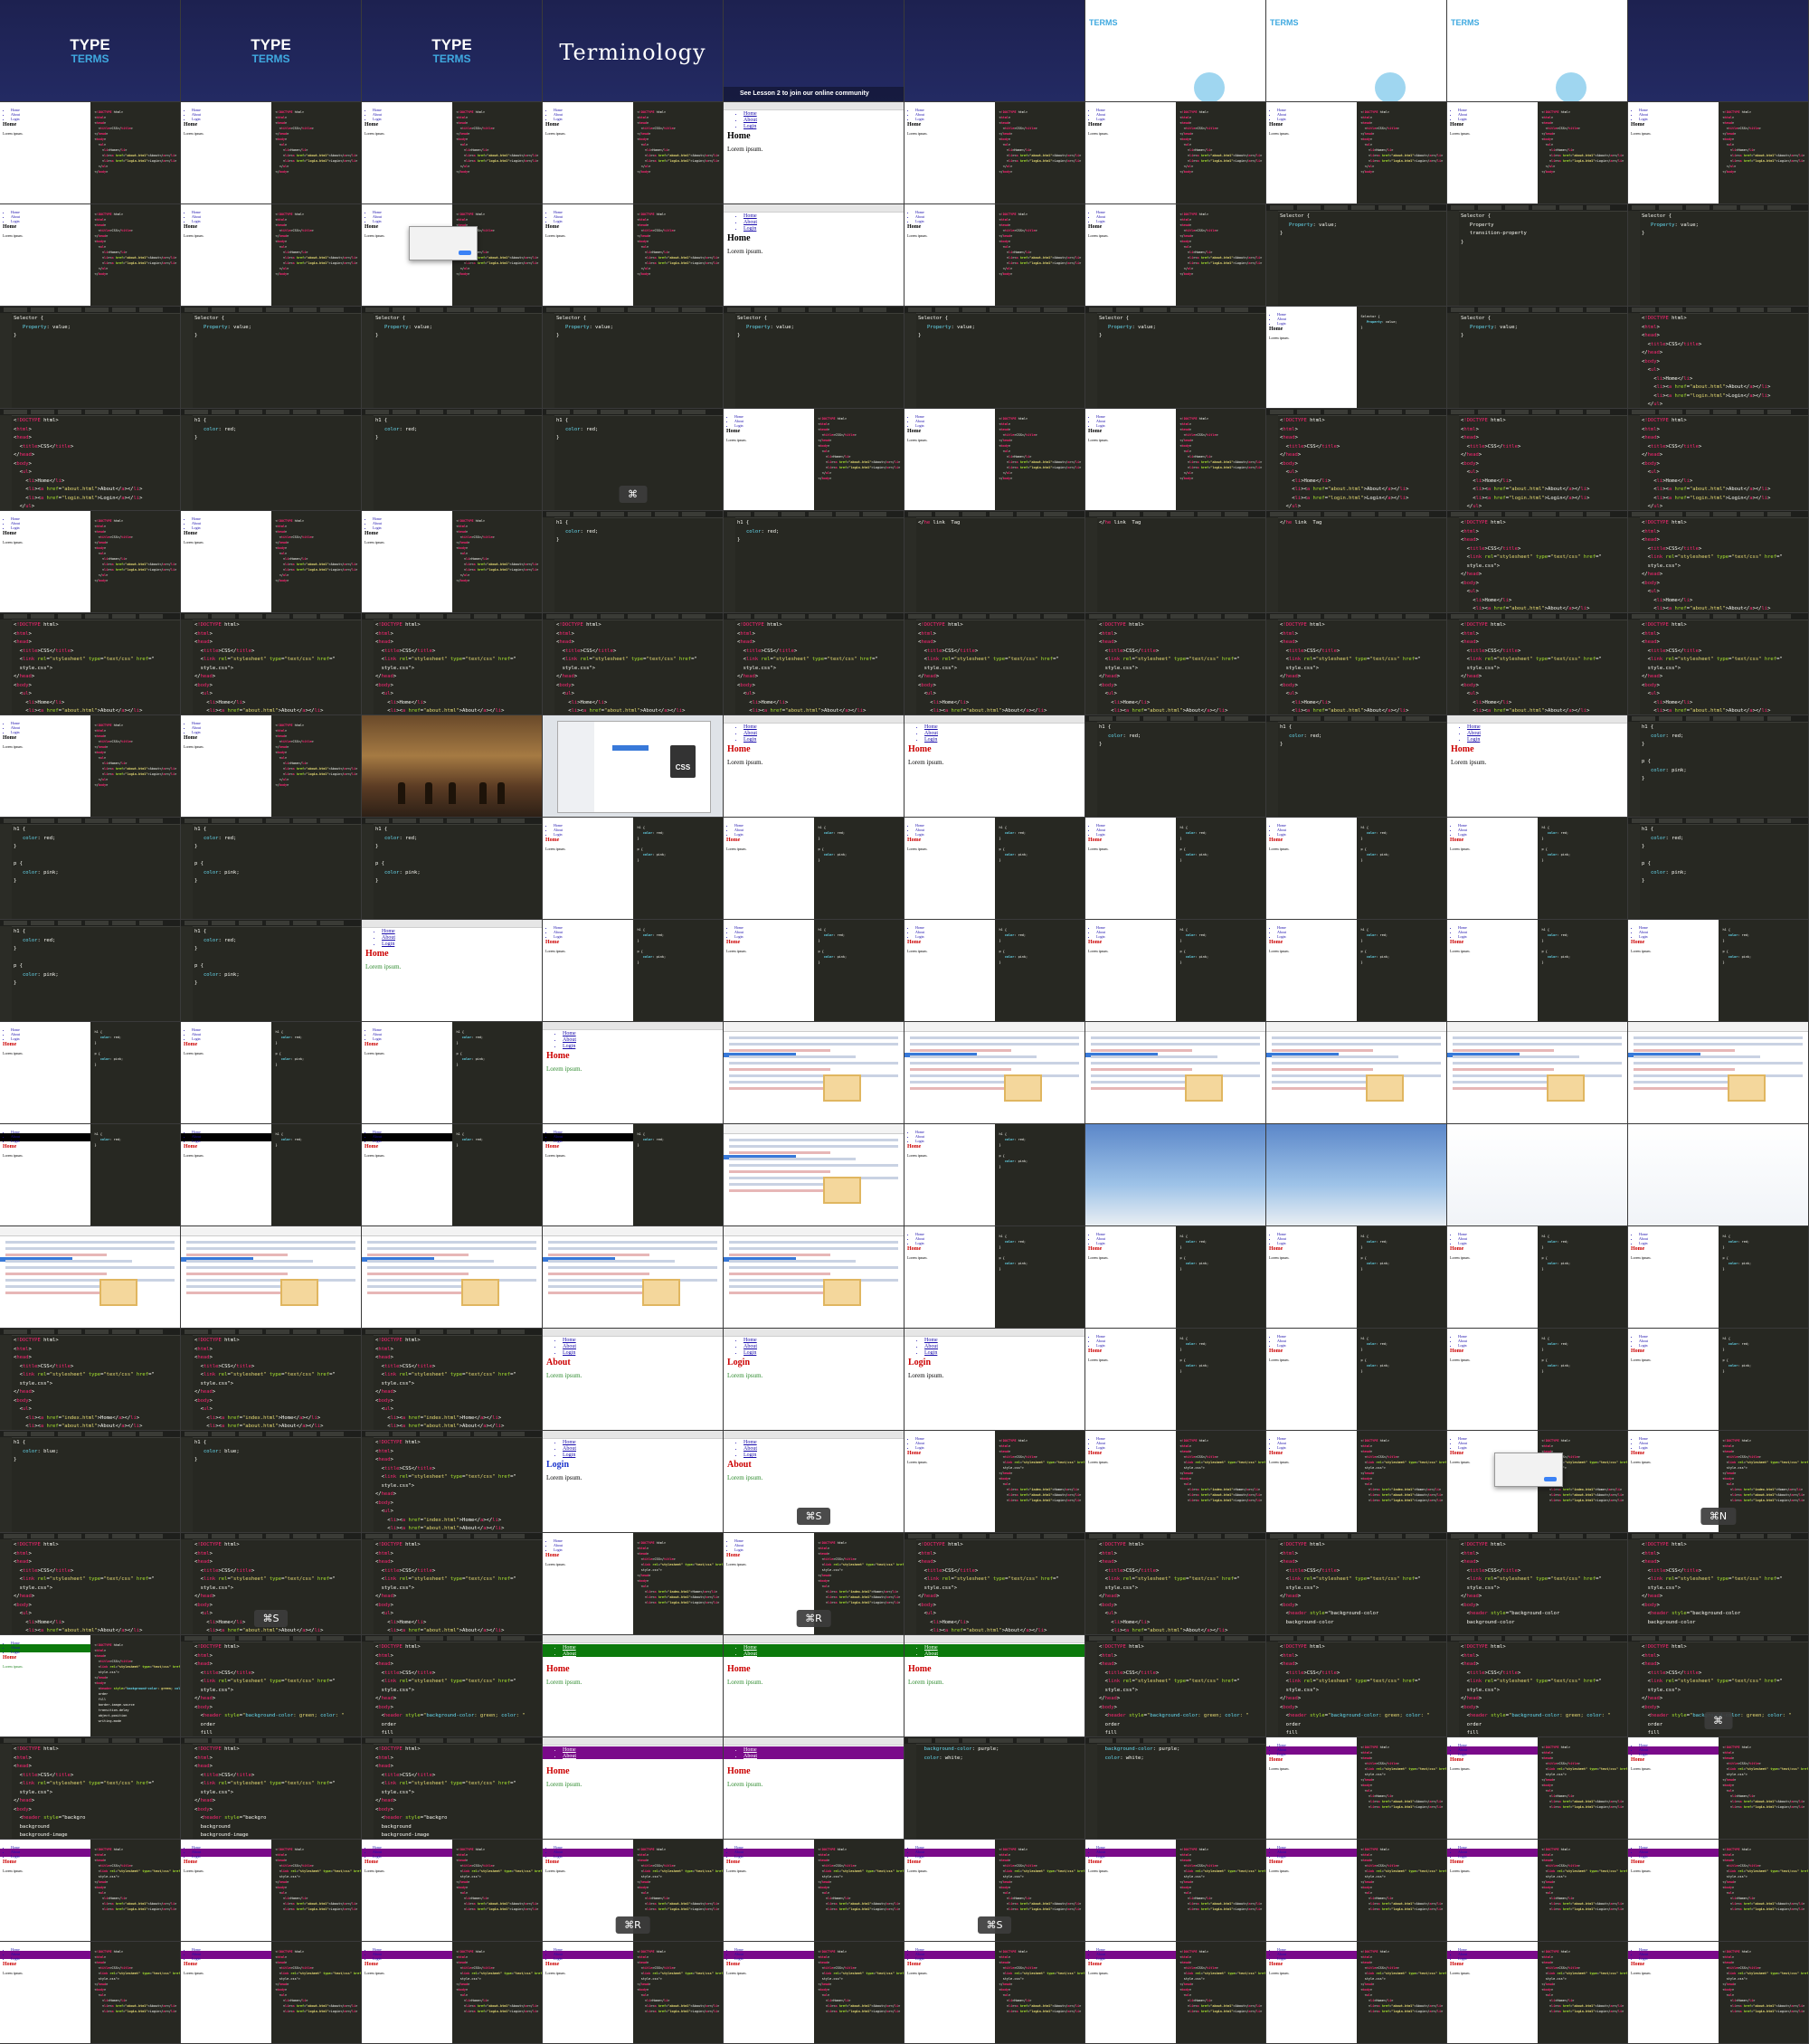 The image size is (1809, 2044). What do you see at coordinates (630, 748) in the screenshot?
I see `selected-file` at bounding box center [630, 748].